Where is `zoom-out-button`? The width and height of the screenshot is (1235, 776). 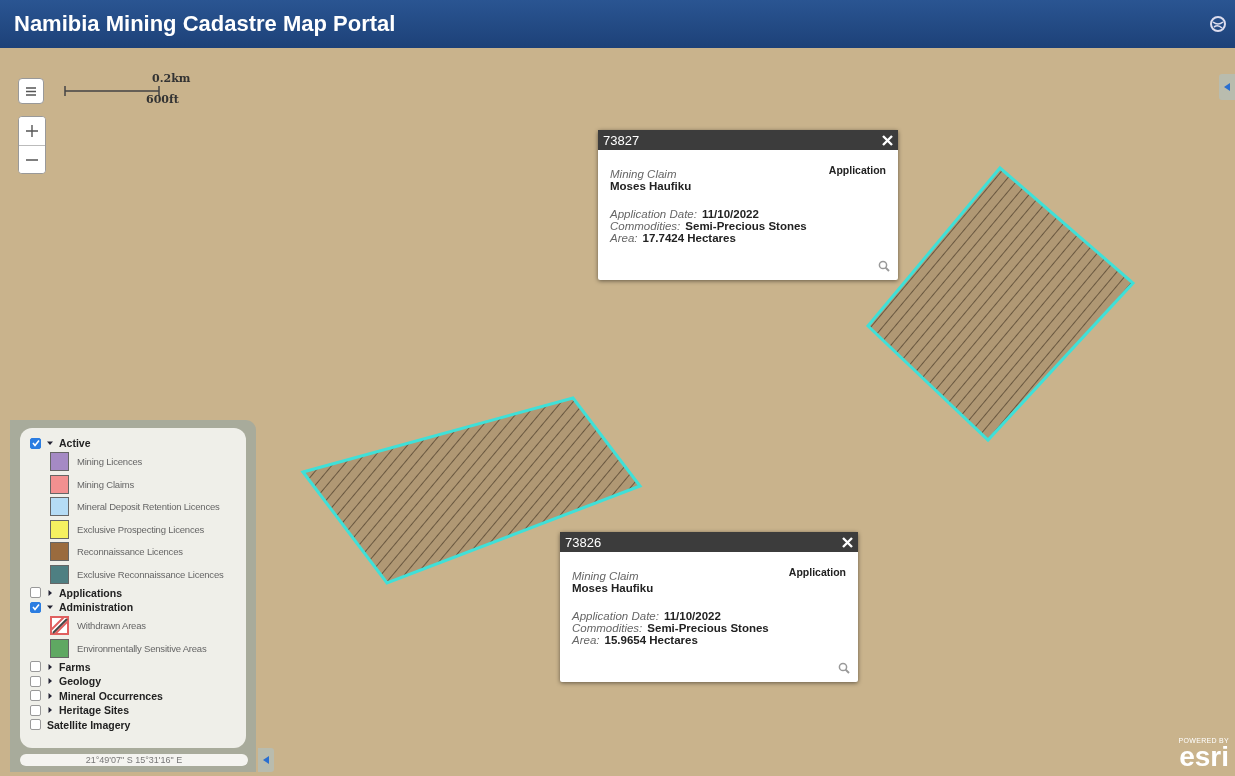 zoom-out-button is located at coordinates (32, 159).